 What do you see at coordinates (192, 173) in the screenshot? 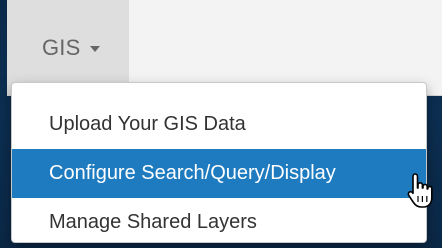
I see `menu-item-label: Configure Search/Query/Display` at bounding box center [192, 173].